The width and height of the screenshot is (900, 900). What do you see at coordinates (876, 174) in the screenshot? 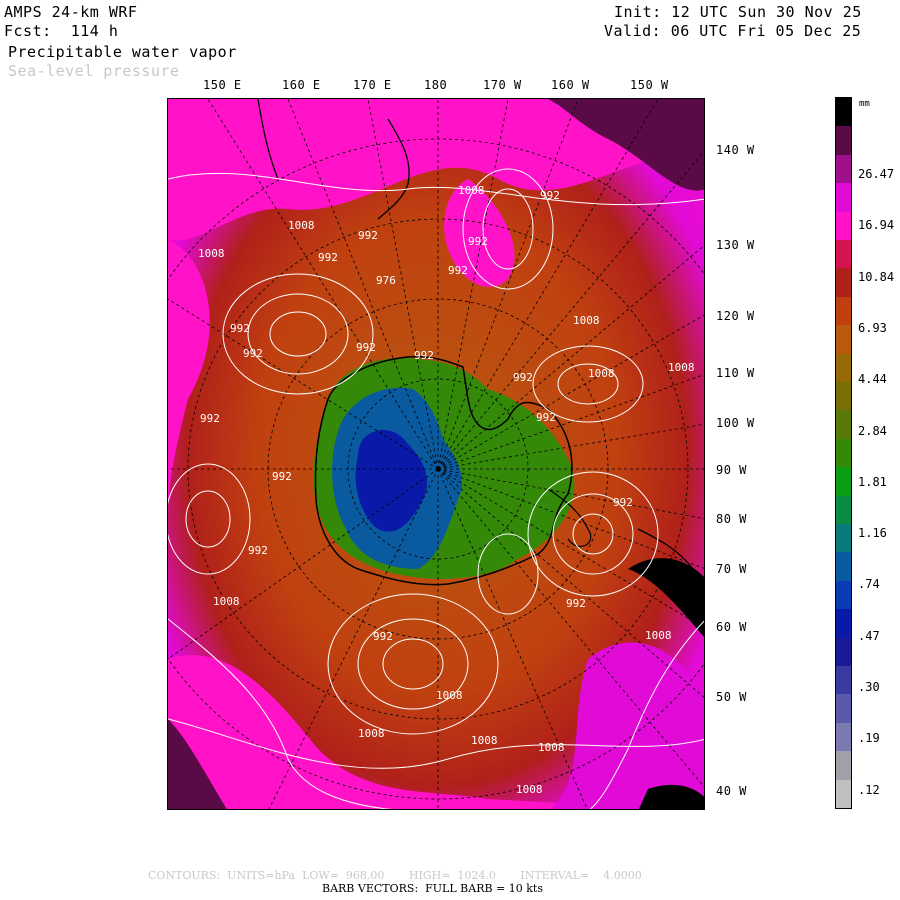
I see `colorbar-label: 26.47` at bounding box center [876, 174].